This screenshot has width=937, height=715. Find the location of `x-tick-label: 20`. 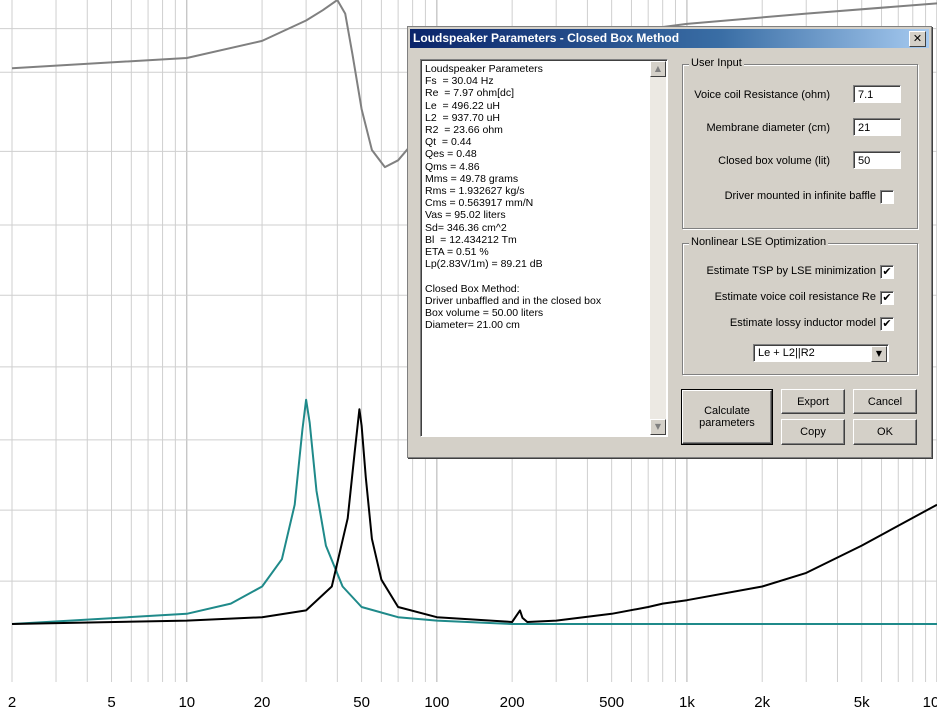

x-tick-label: 20 is located at coordinates (262, 702).